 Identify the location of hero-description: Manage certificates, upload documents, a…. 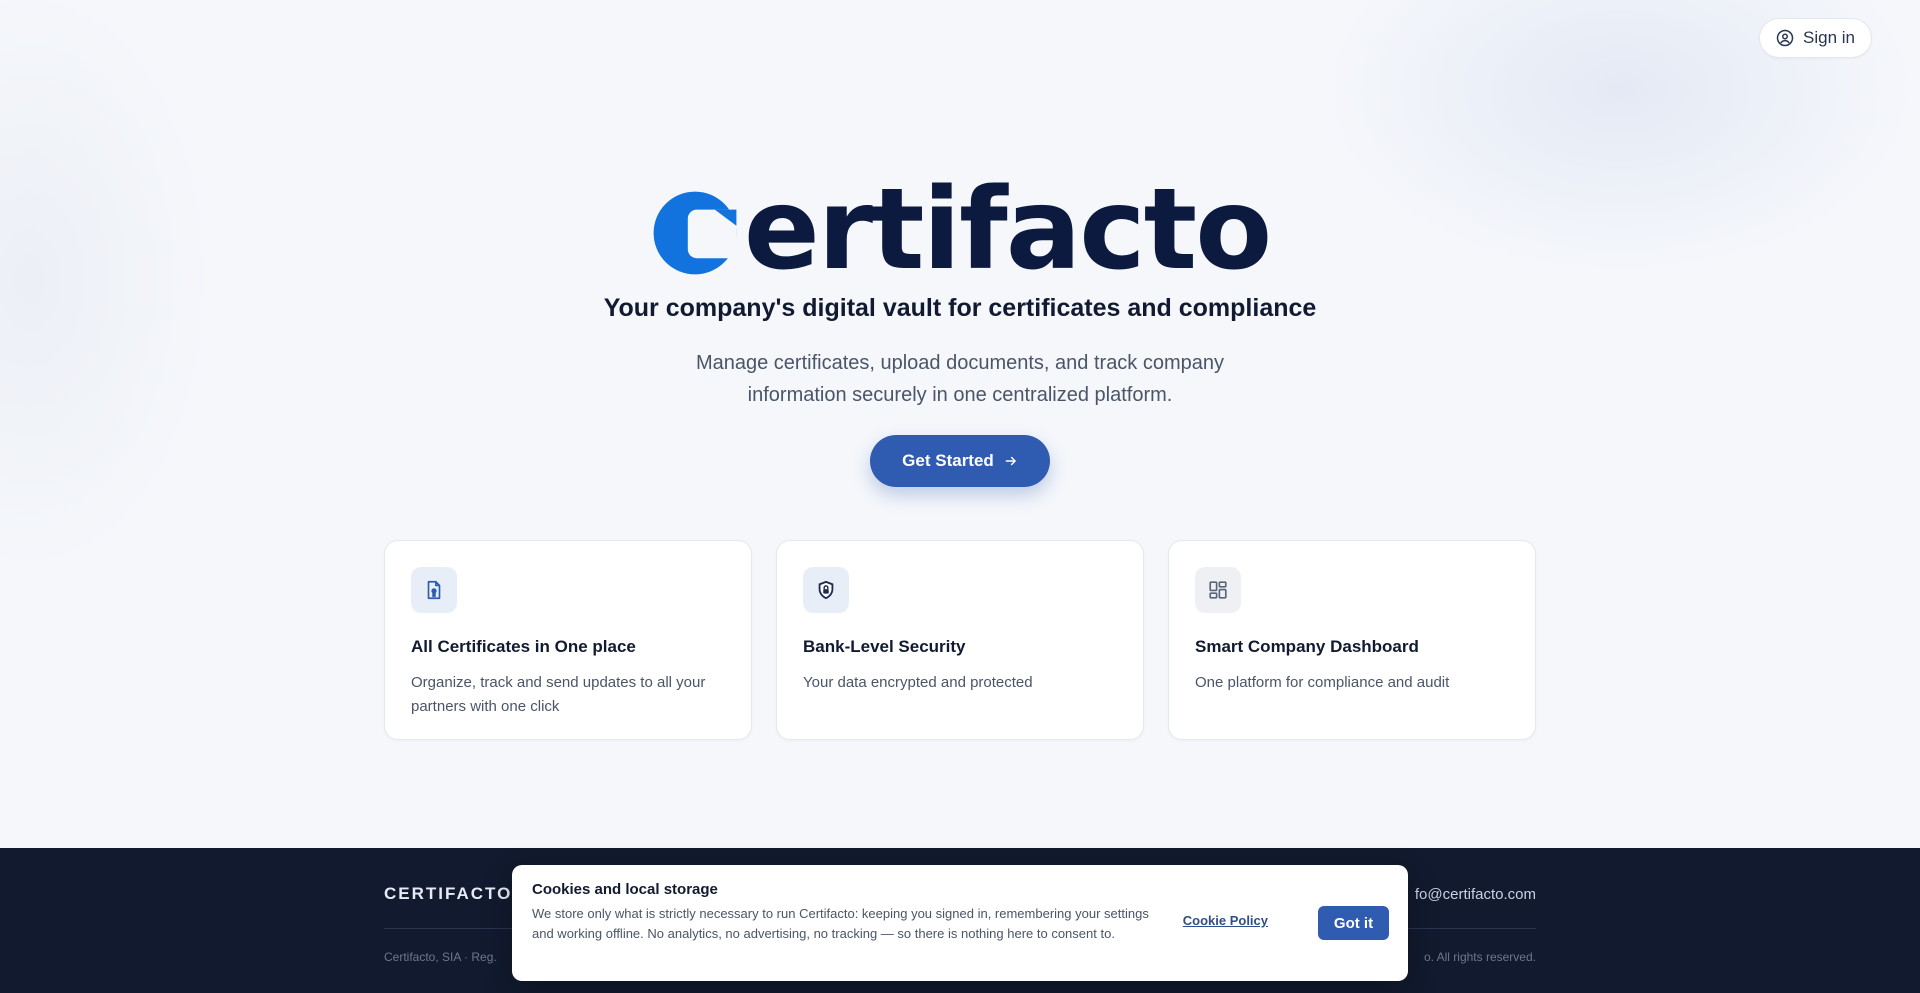
(960, 379).